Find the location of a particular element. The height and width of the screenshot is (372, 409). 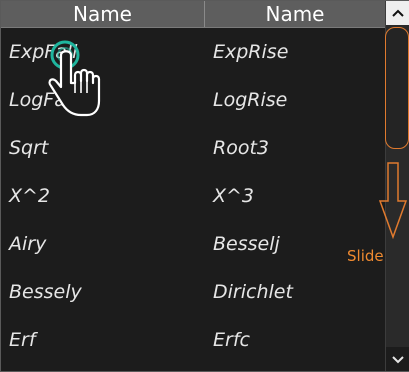

scroll-up-button is located at coordinates (397, 13).